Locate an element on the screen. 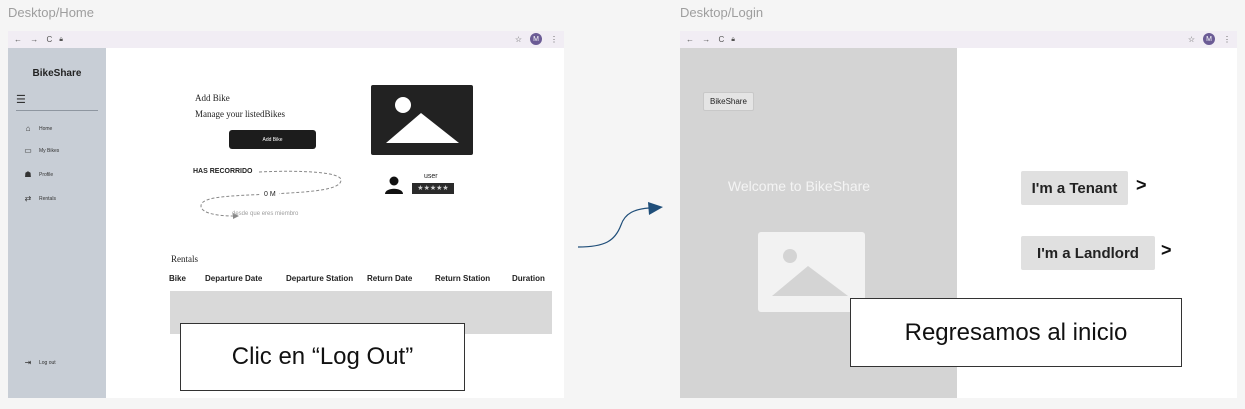 The width and height of the screenshot is (1245, 409). since-member-text: desde que eres miembro is located at coordinates (265, 214).